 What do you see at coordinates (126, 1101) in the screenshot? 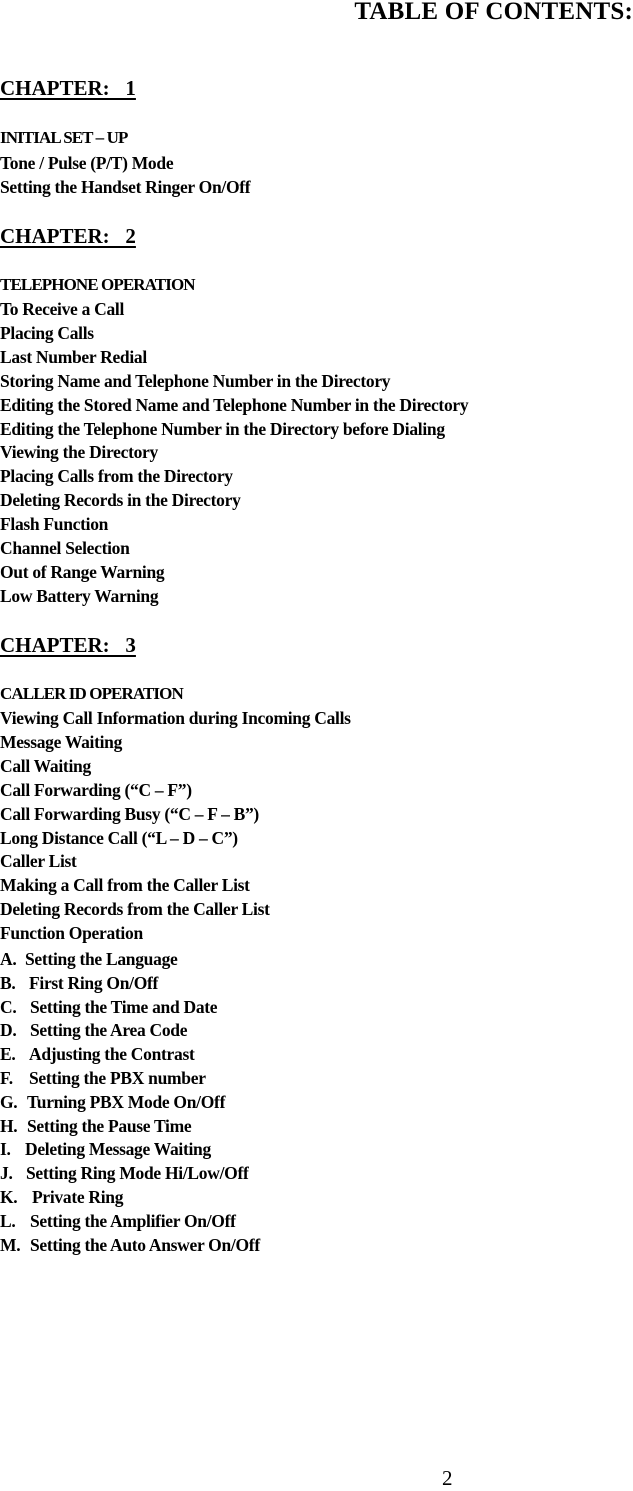
I see `function-item-label: Turning PBX Mode On/Off` at bounding box center [126, 1101].